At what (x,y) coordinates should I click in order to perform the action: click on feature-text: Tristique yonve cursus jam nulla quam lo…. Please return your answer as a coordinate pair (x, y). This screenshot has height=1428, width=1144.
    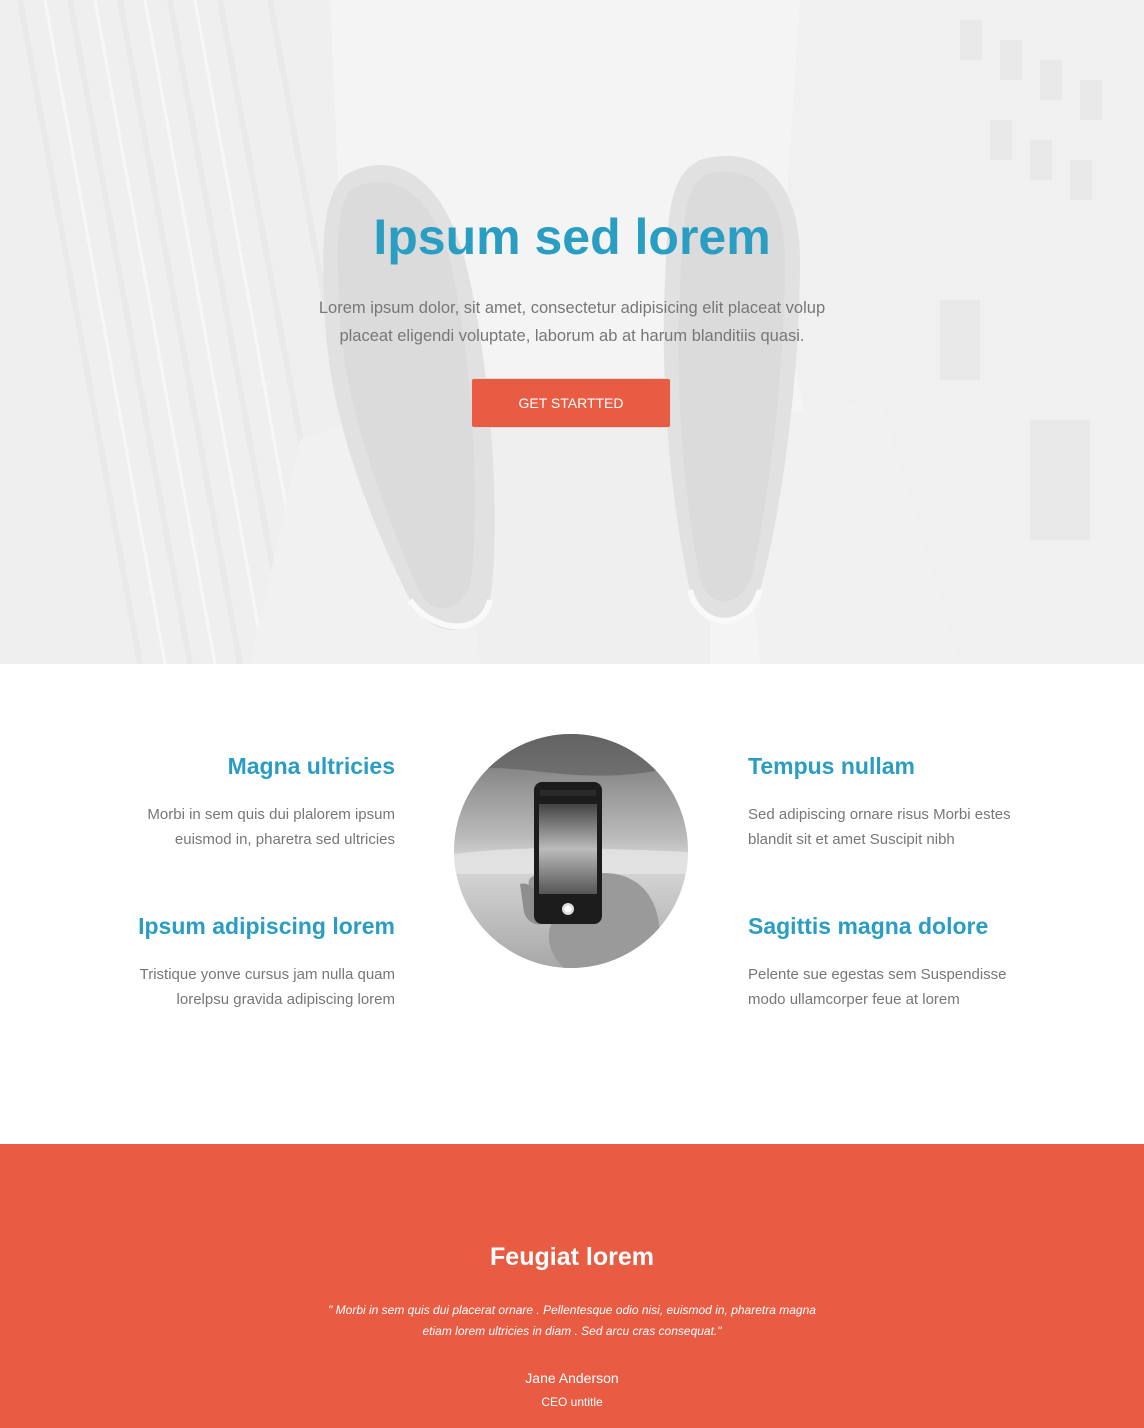
    Looking at the image, I should click on (267, 987).